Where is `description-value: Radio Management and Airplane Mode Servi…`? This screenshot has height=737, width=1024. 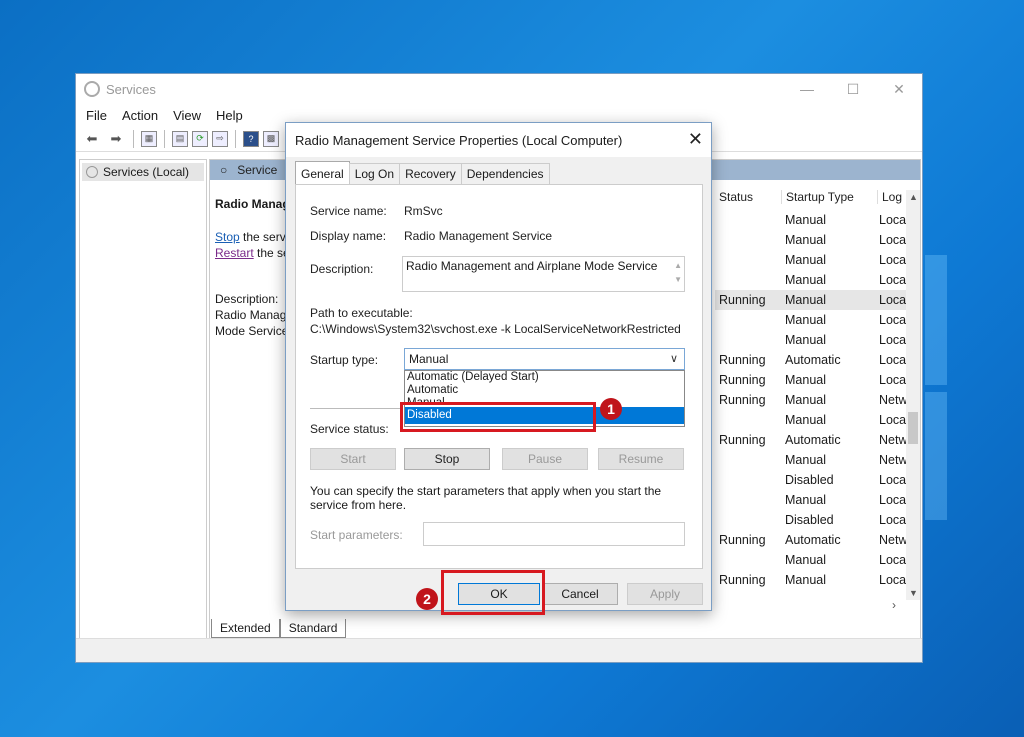
description-value: Radio Management and Airplane Mode Servi… is located at coordinates (532, 266).